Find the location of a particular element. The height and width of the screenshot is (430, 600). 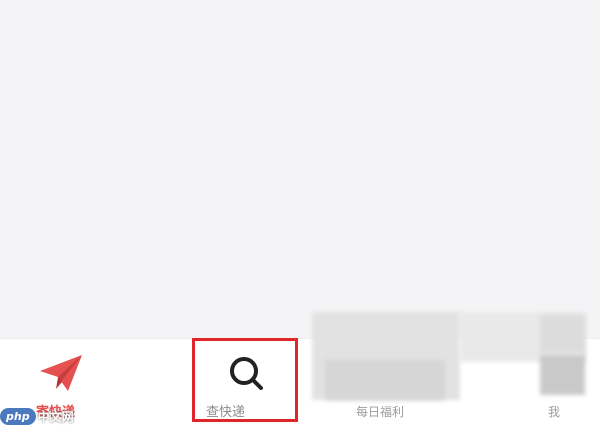

tab-track-express: 查快递 is located at coordinates (247, 384).